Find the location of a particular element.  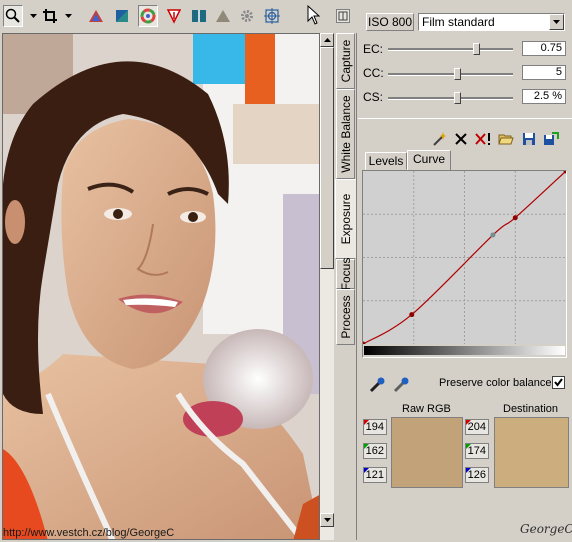

folder-open-icon is located at coordinates (505, 139).